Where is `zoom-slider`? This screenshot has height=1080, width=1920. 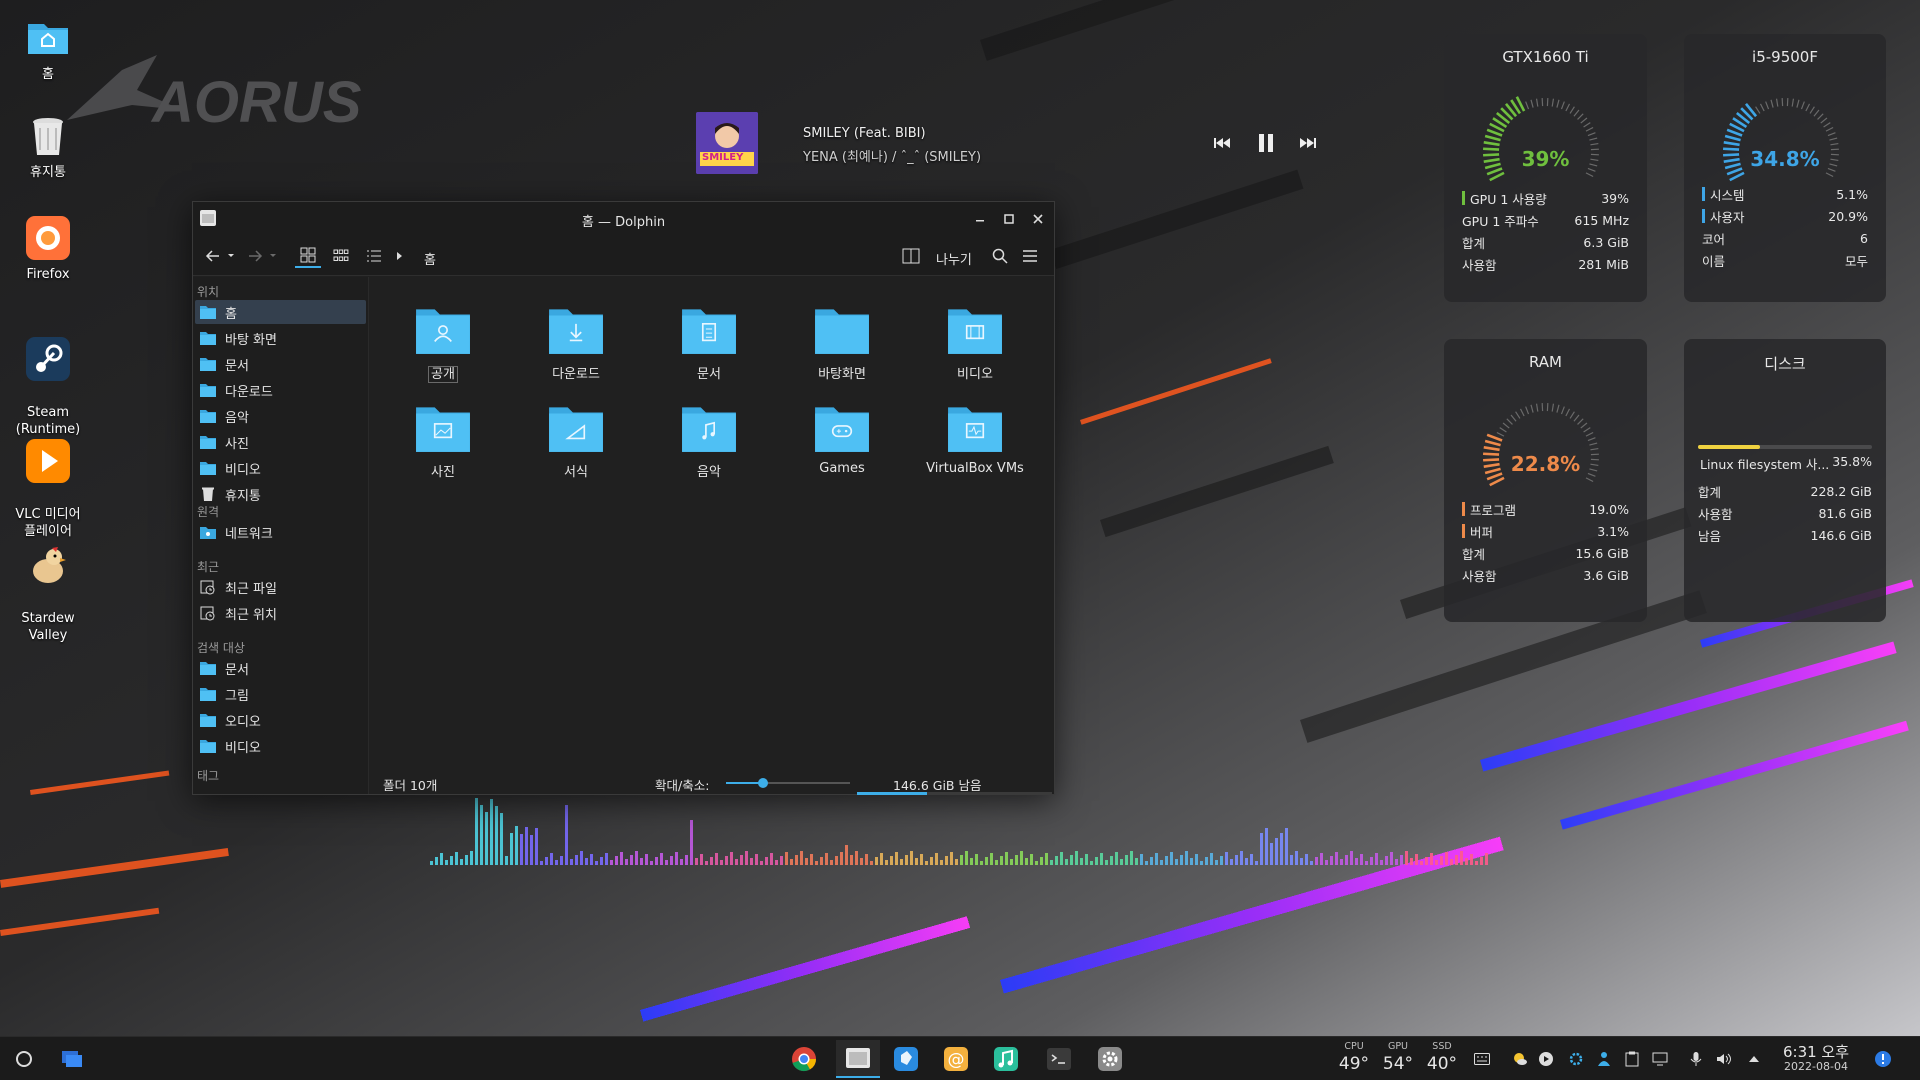 zoom-slider is located at coordinates (788, 783).